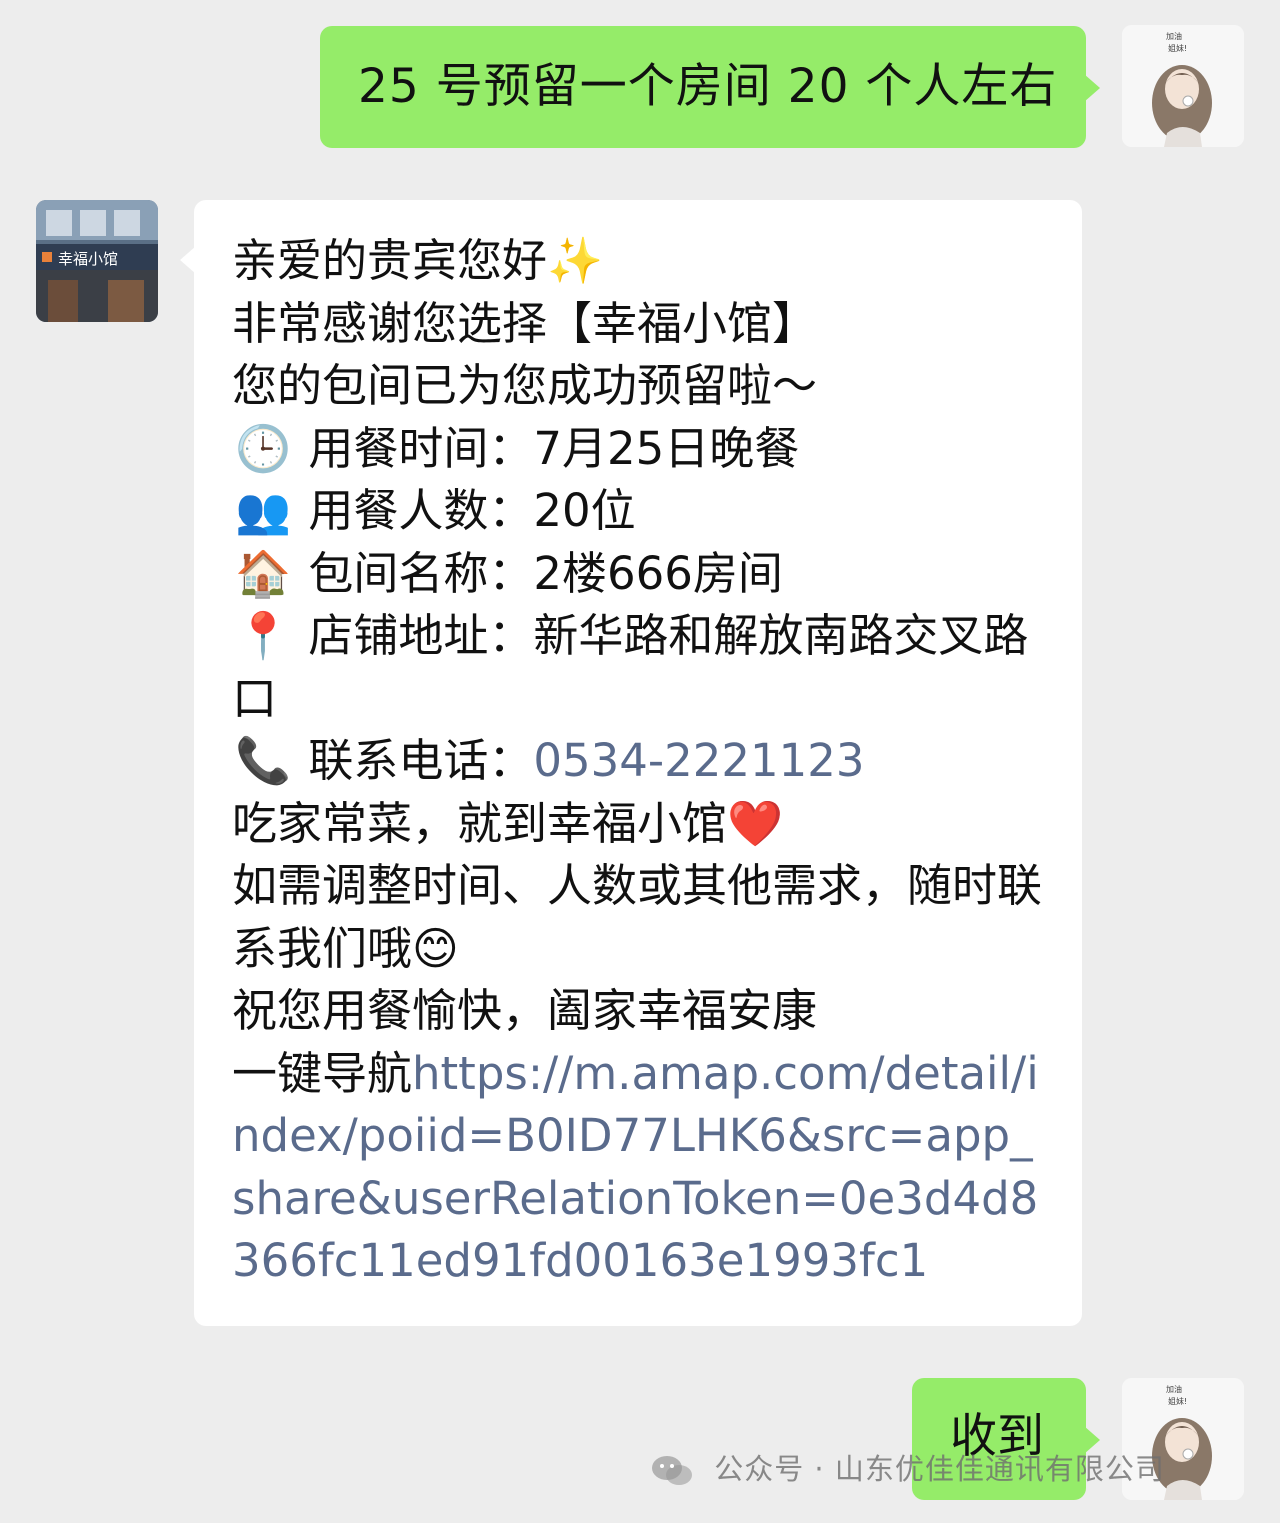 The image size is (1280, 1523). Describe the element at coordinates (642, 511) in the screenshot. I see `people-line: 👥 用餐人数：20位` at that location.